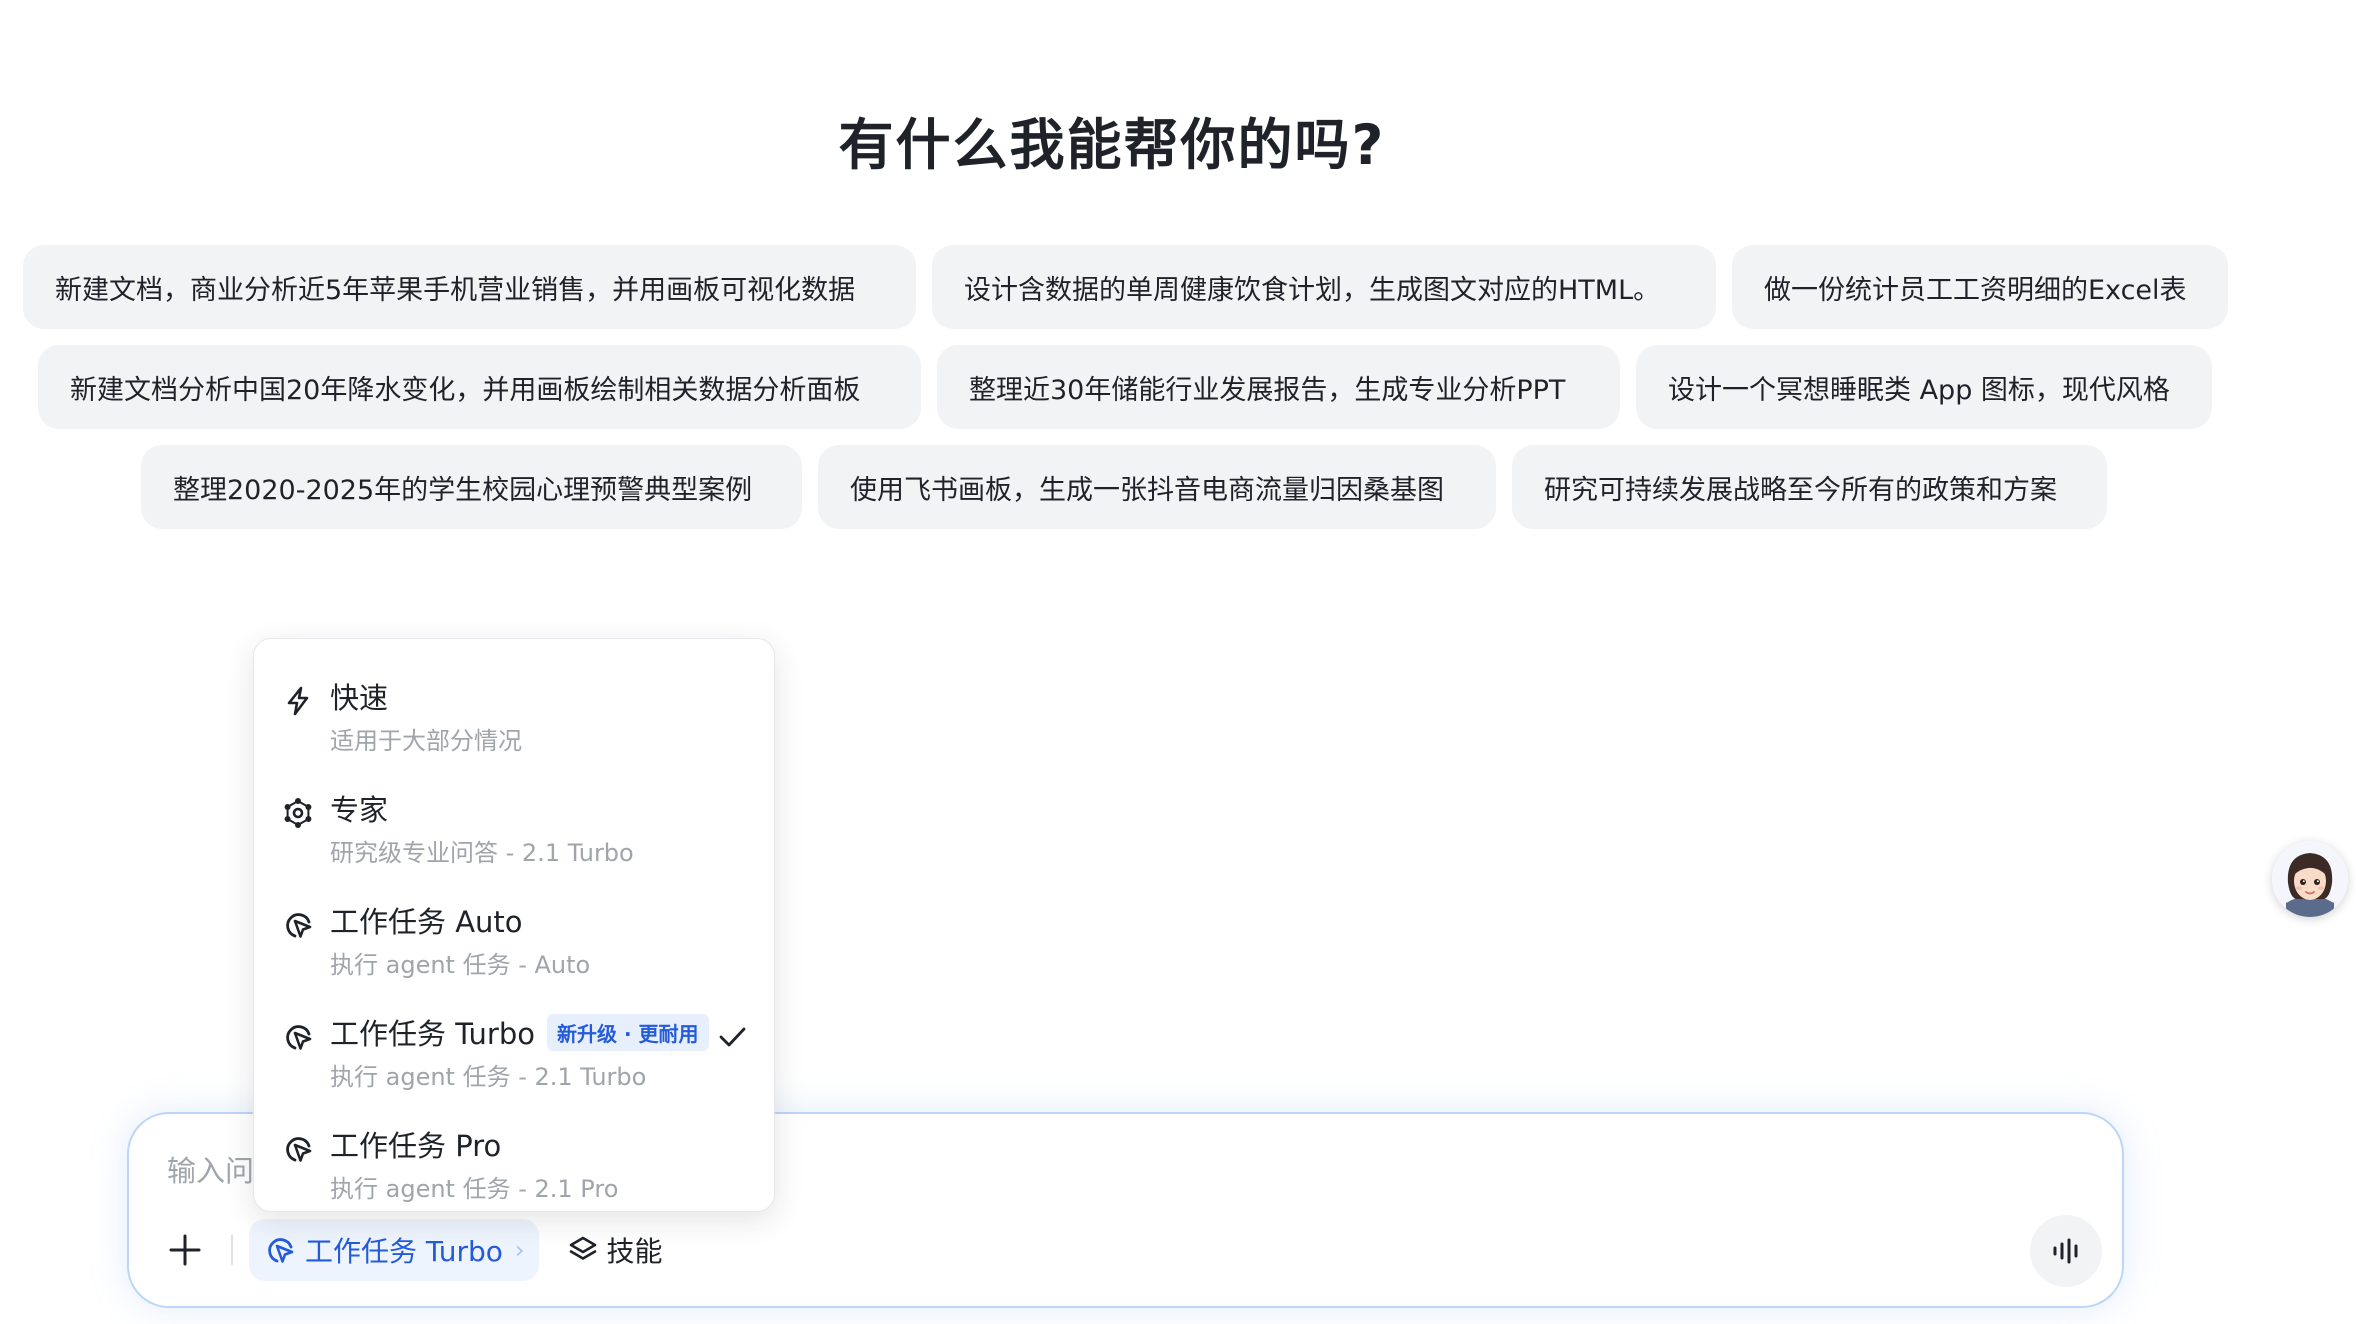 The image size is (2356, 1324). I want to click on expert-icon, so click(298, 813).